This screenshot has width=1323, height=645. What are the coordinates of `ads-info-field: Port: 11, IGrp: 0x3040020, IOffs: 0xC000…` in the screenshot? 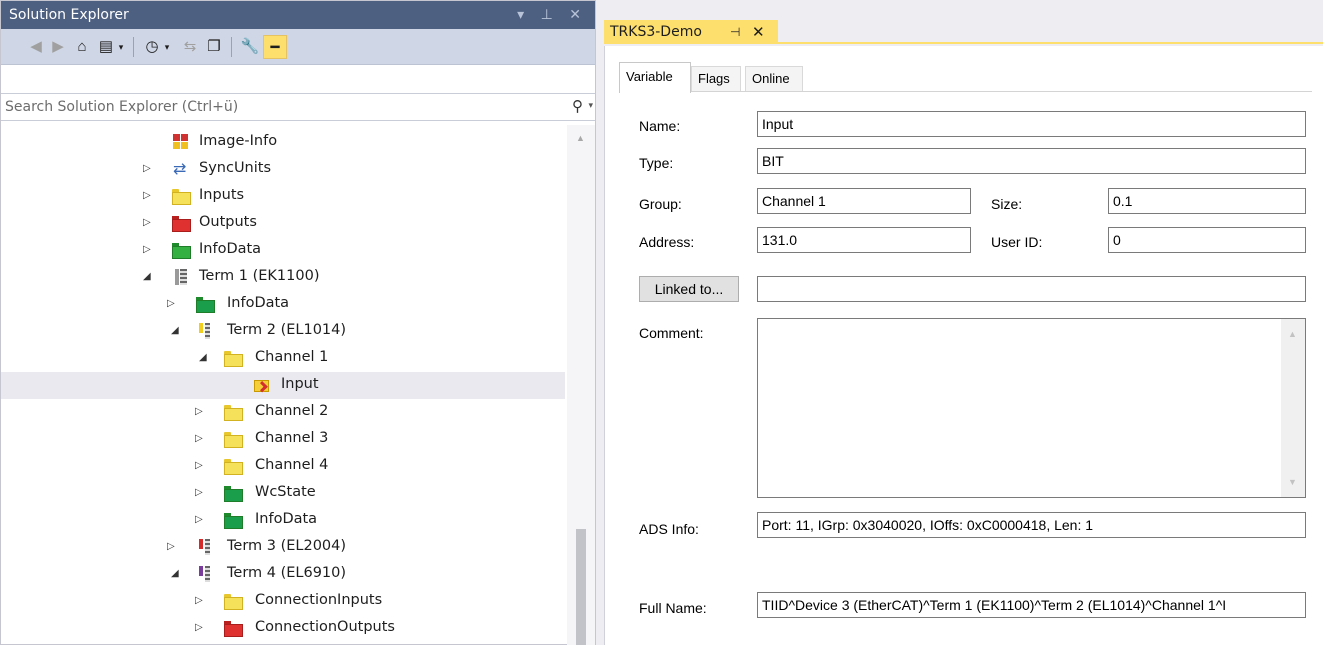 It's located at (1031, 525).